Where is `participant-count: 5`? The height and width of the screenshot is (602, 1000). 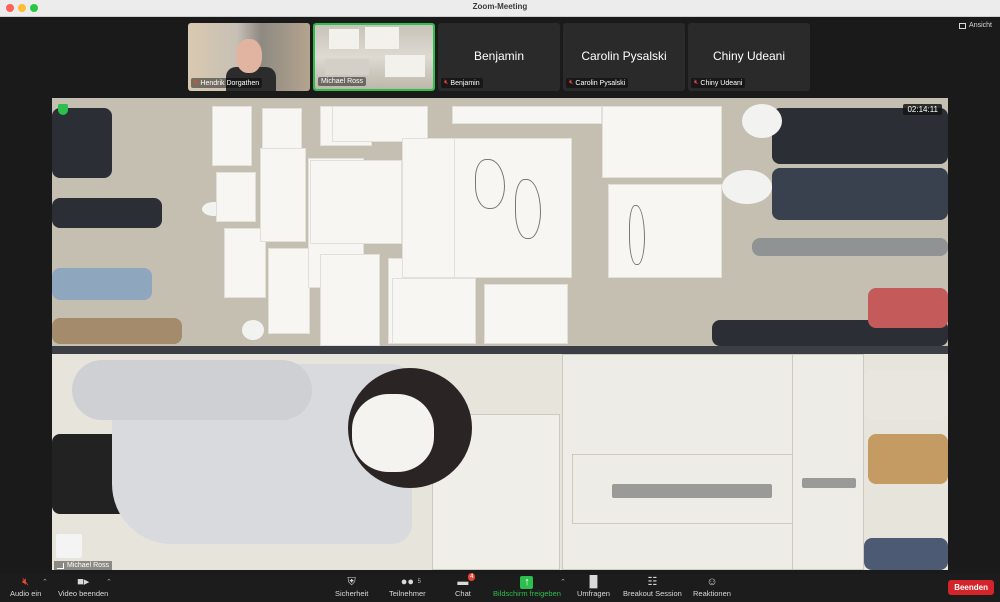 participant-count: 5 is located at coordinates (419, 582).